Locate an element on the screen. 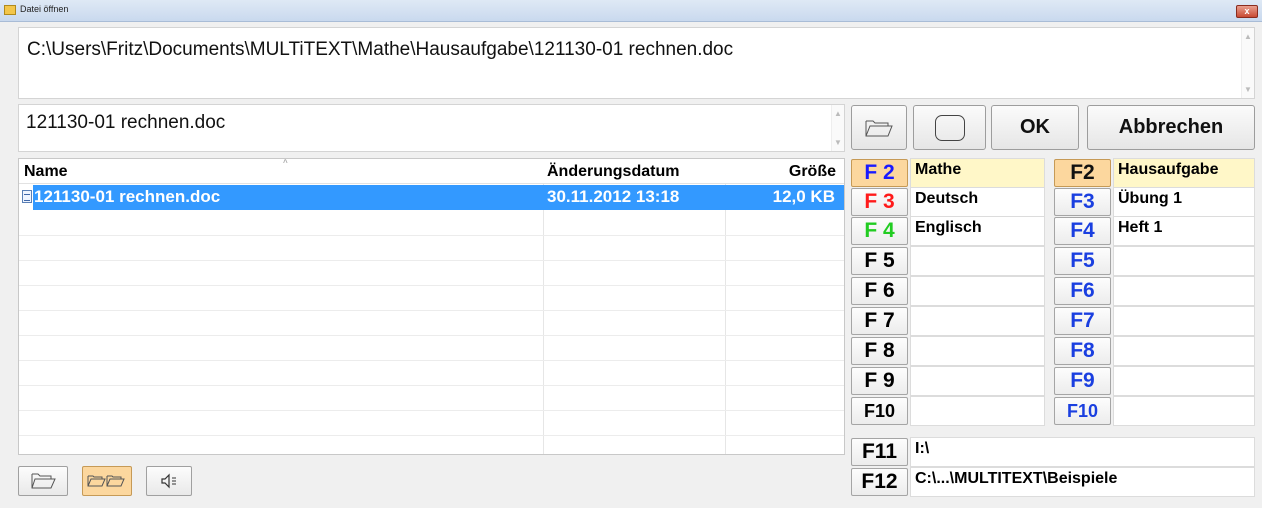  folder-heft-1: Heft 1 is located at coordinates (1184, 231).